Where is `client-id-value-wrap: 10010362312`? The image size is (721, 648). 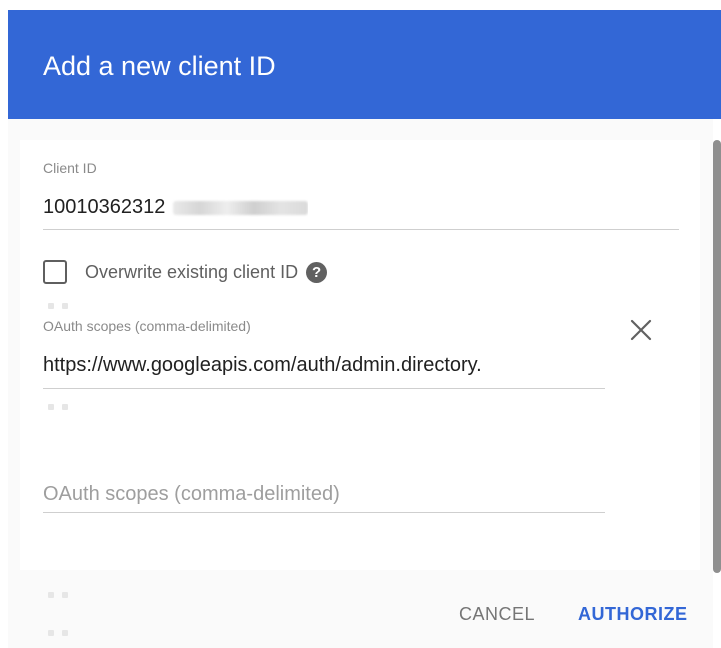 client-id-value-wrap: 10010362312 is located at coordinates (176, 211).